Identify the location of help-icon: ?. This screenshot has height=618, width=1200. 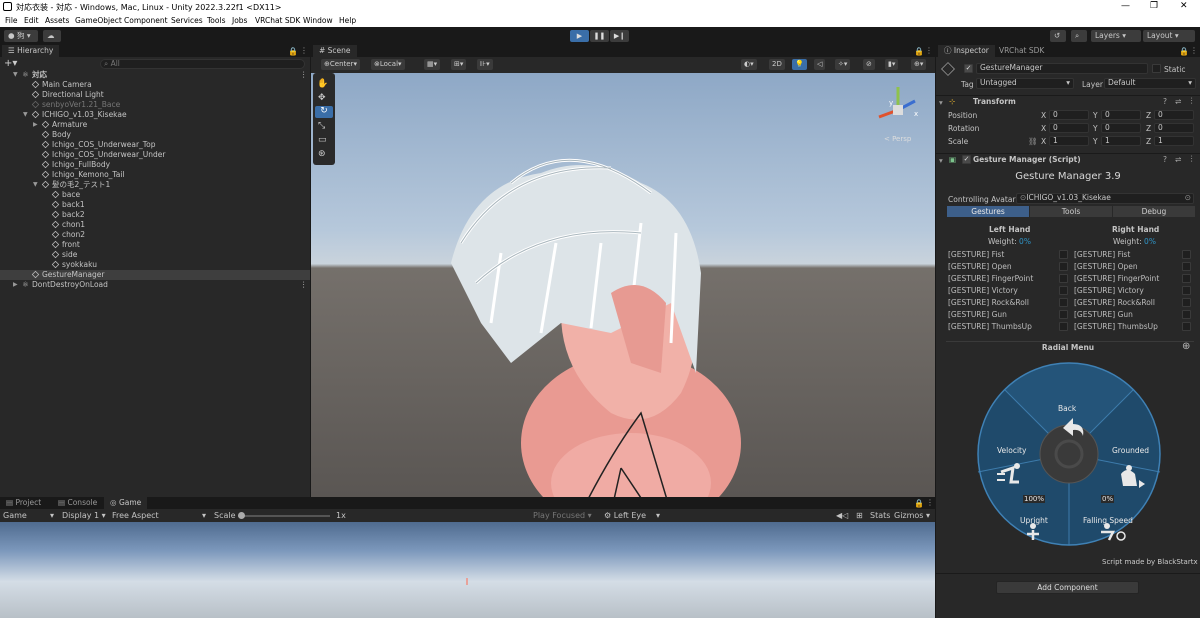
(1165, 159).